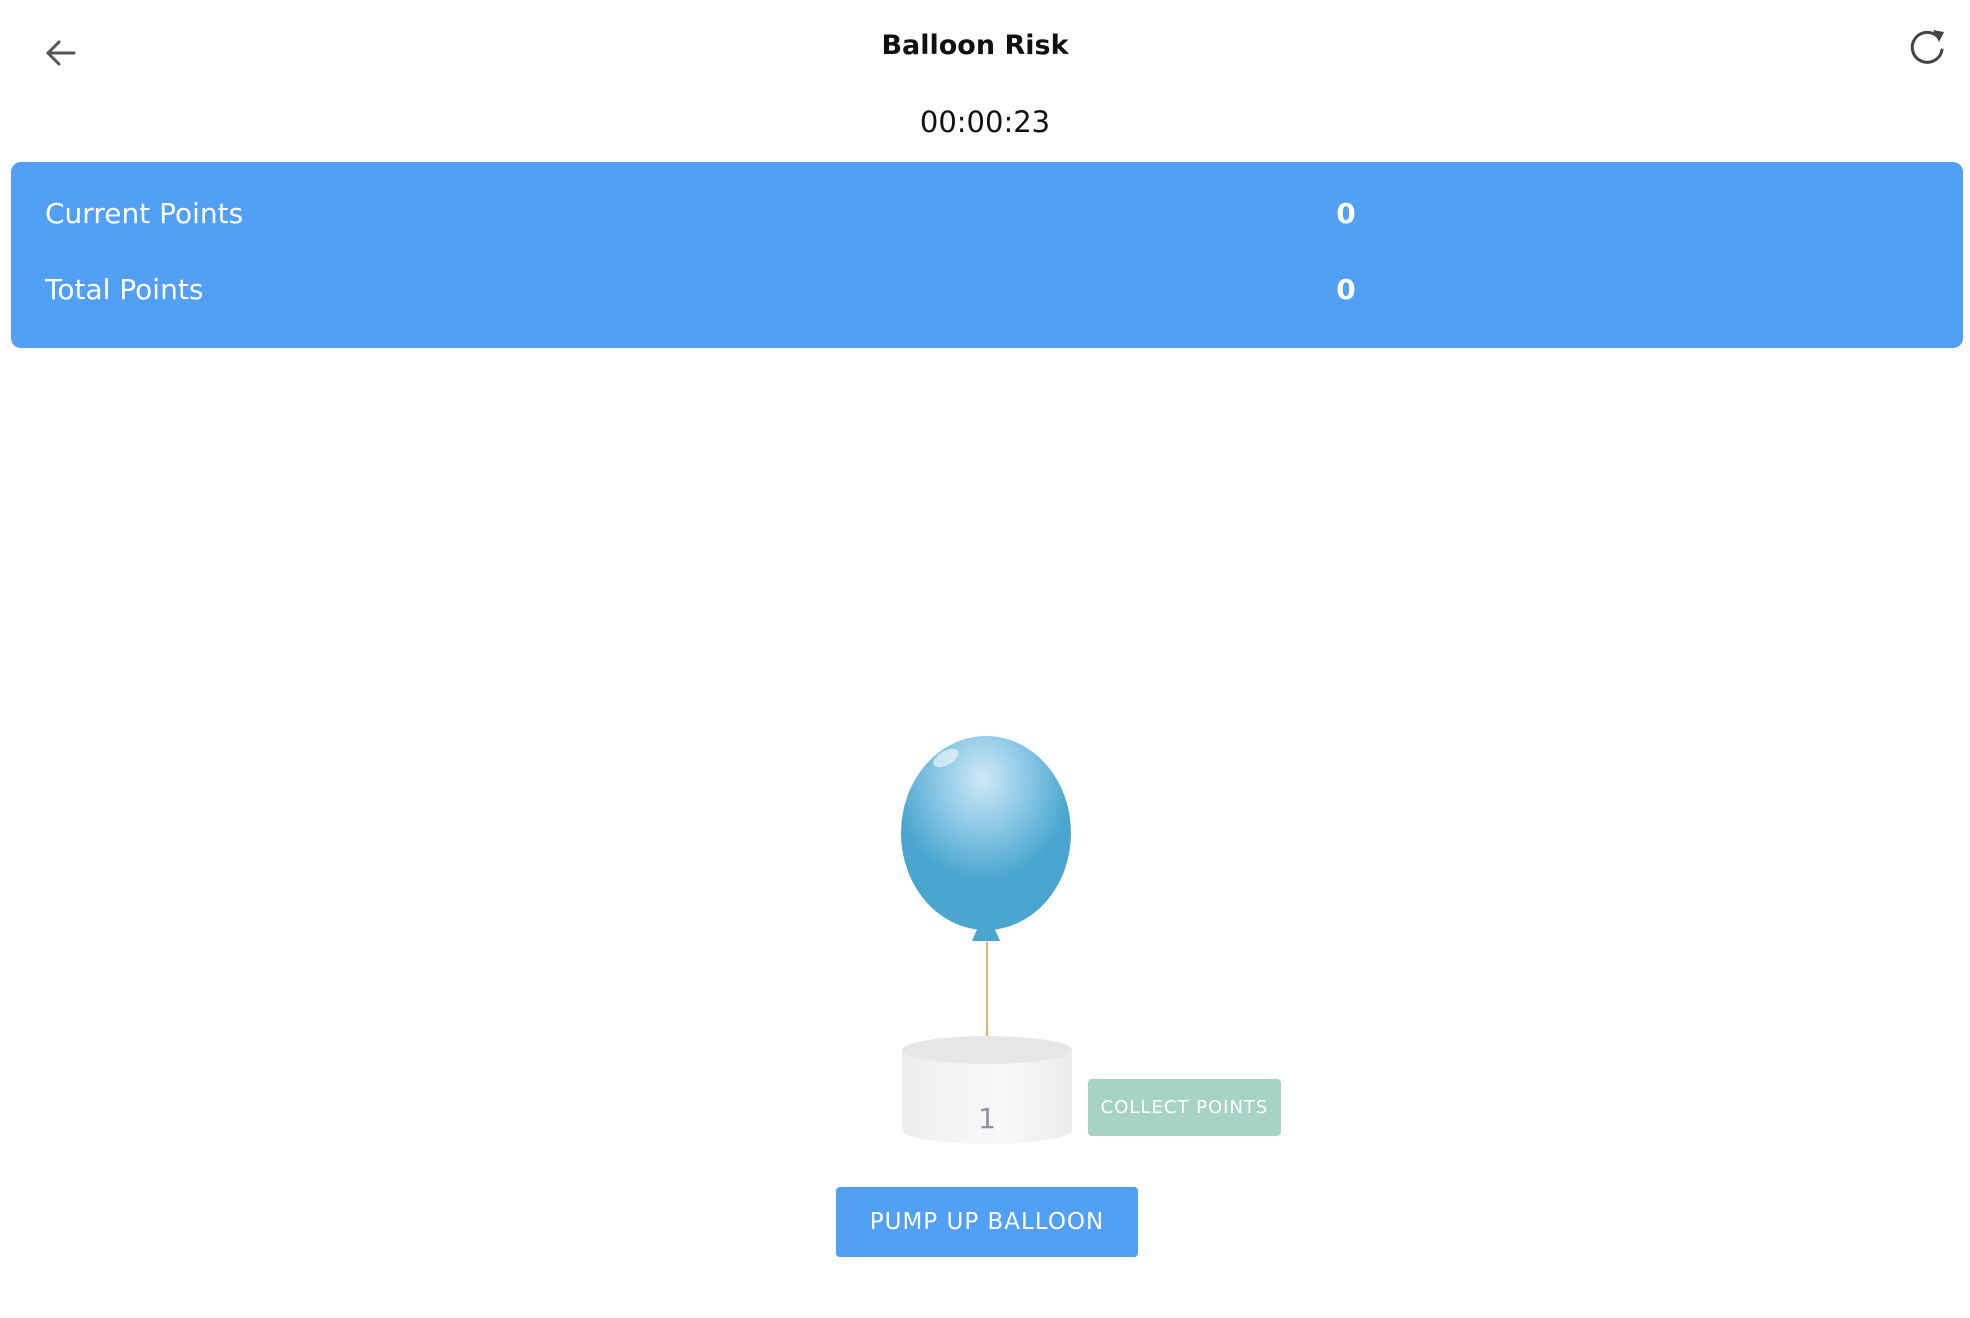  What do you see at coordinates (987, 293) in the screenshot?
I see `total-points-row: Total Points 0` at bounding box center [987, 293].